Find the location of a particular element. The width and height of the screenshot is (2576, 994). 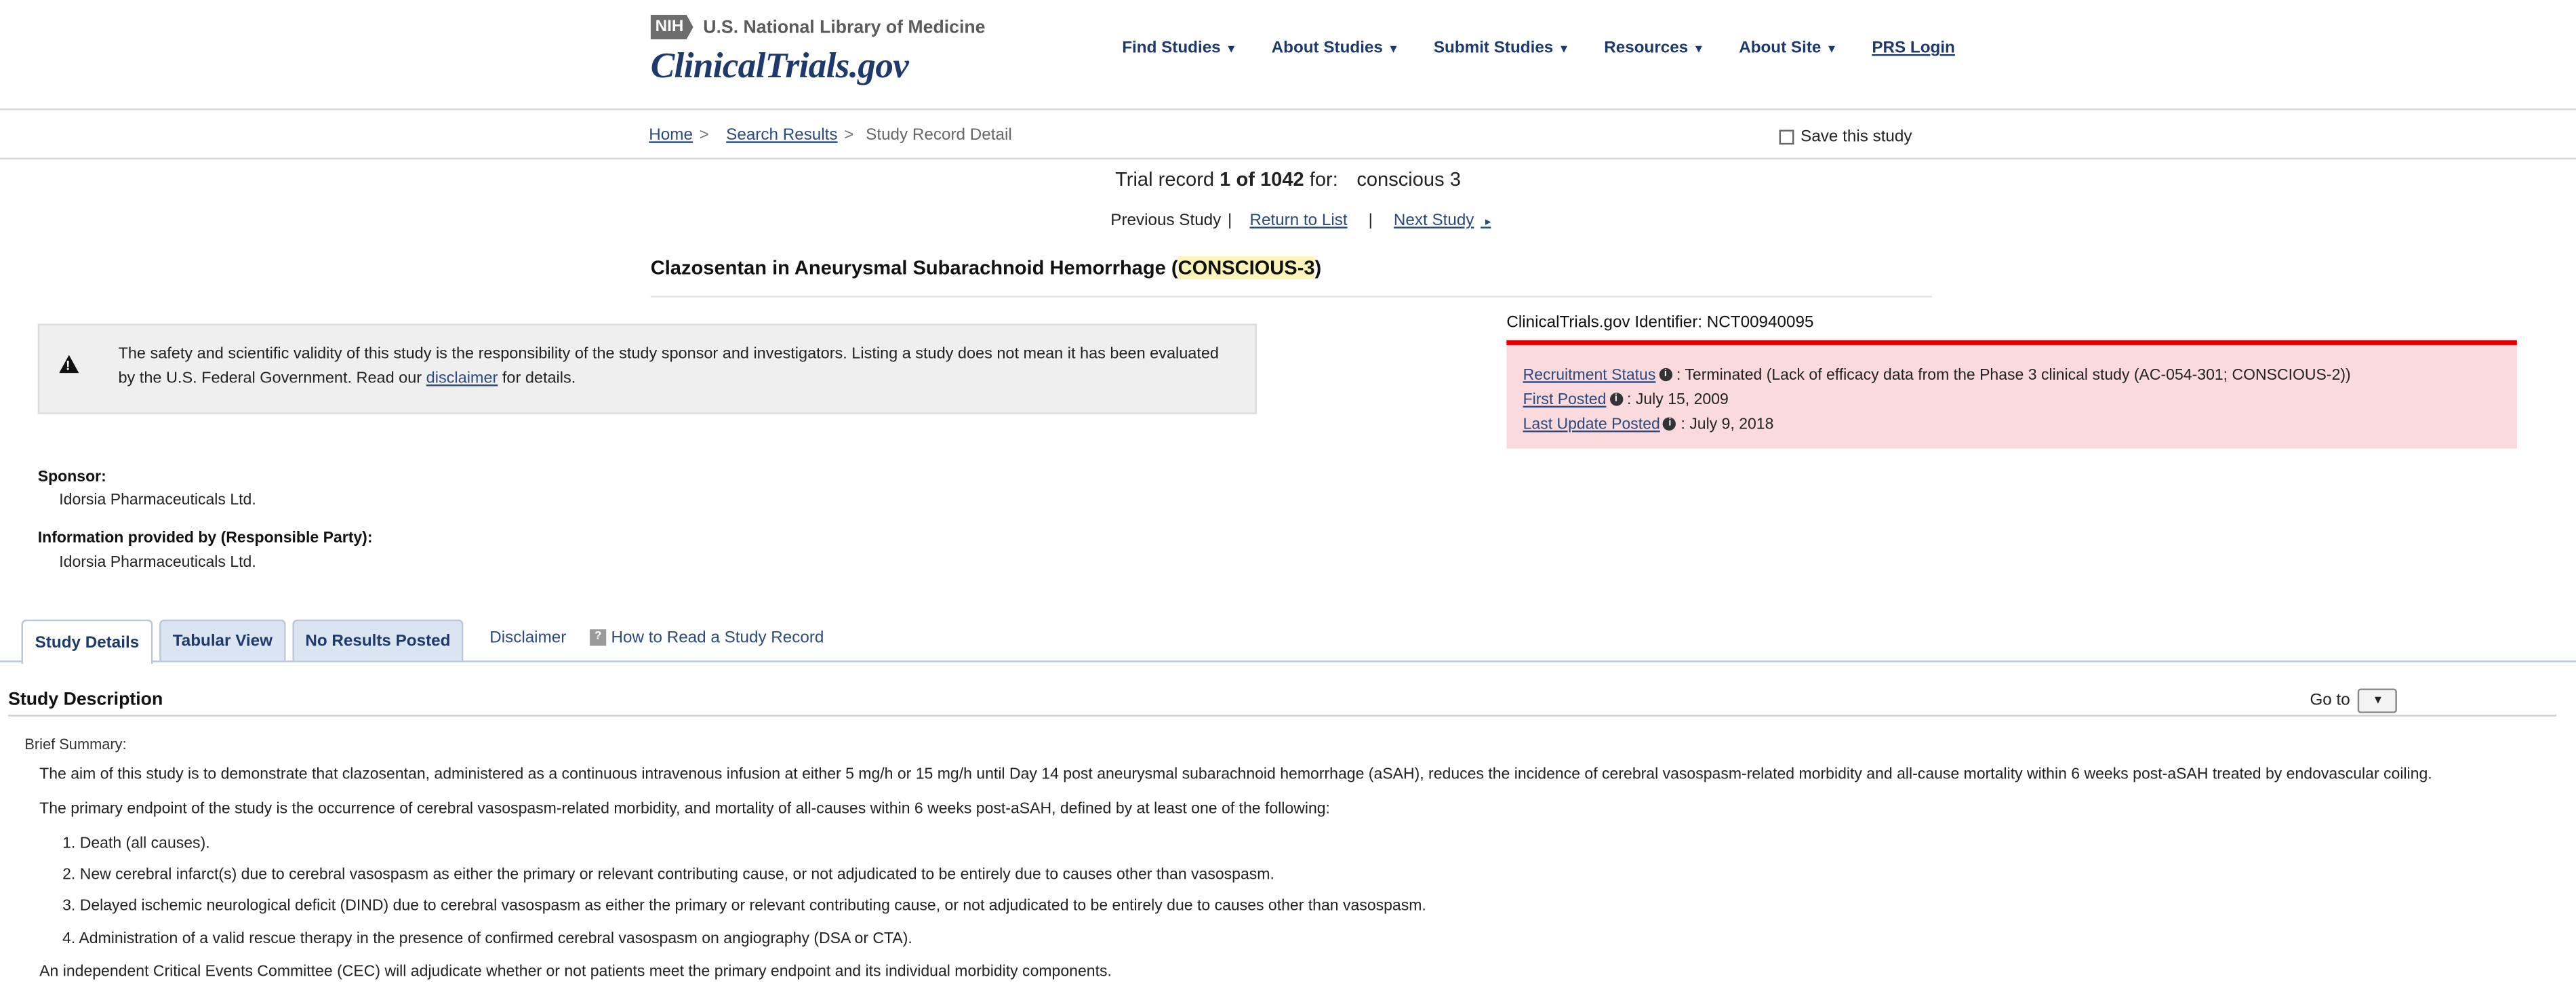

tab-study-details: Study Details is located at coordinates (87, 641).